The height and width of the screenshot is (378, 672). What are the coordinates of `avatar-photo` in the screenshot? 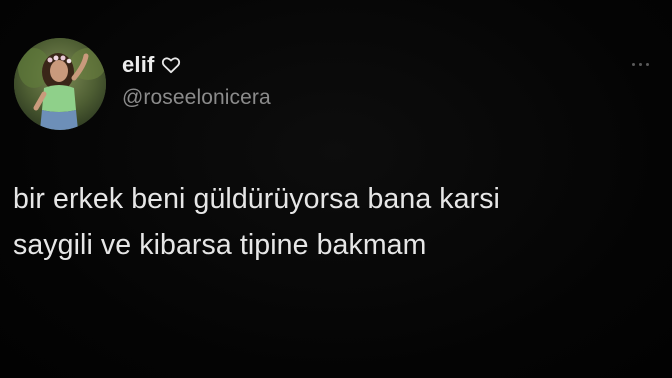 It's located at (60, 84).